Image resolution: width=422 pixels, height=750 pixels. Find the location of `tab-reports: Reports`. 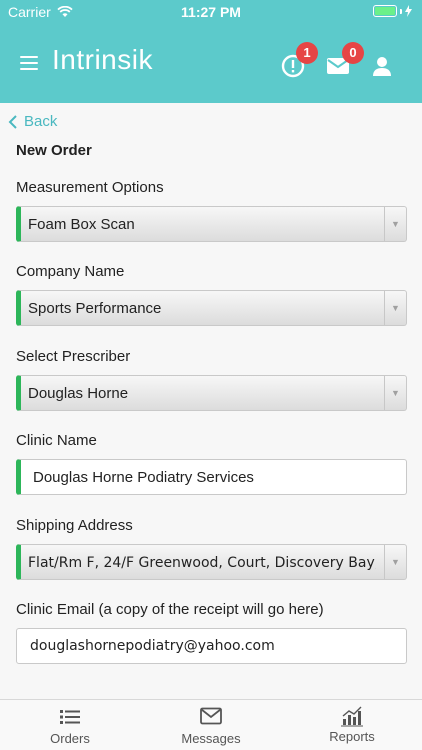

tab-reports: Reports is located at coordinates (352, 725).